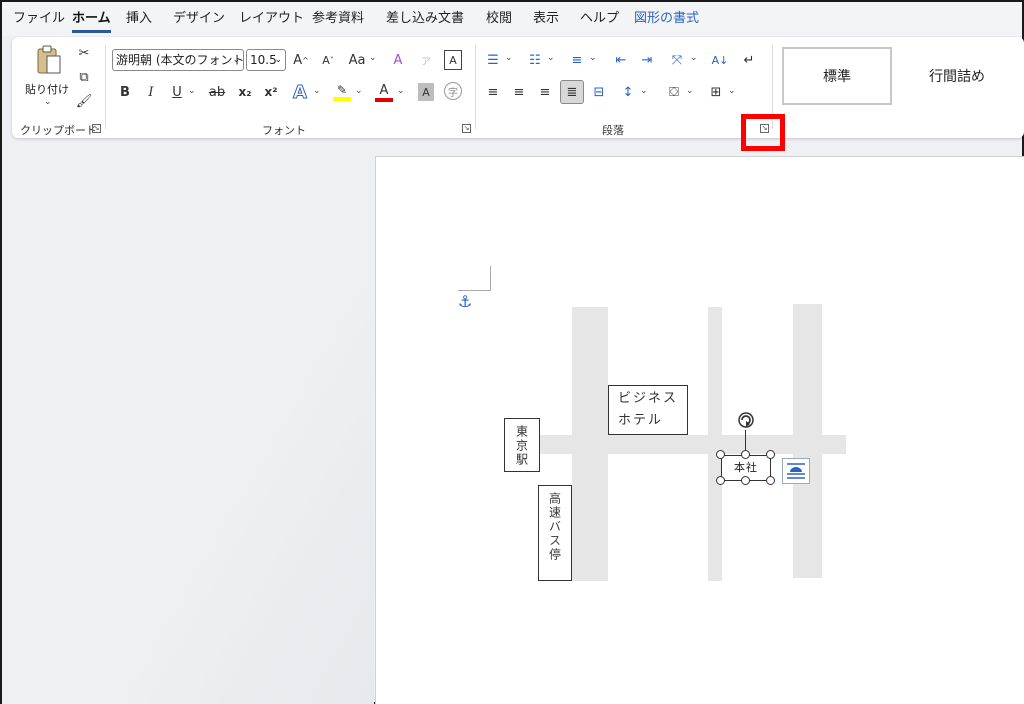  I want to click on borders-icon: ⊞, so click(716, 92).